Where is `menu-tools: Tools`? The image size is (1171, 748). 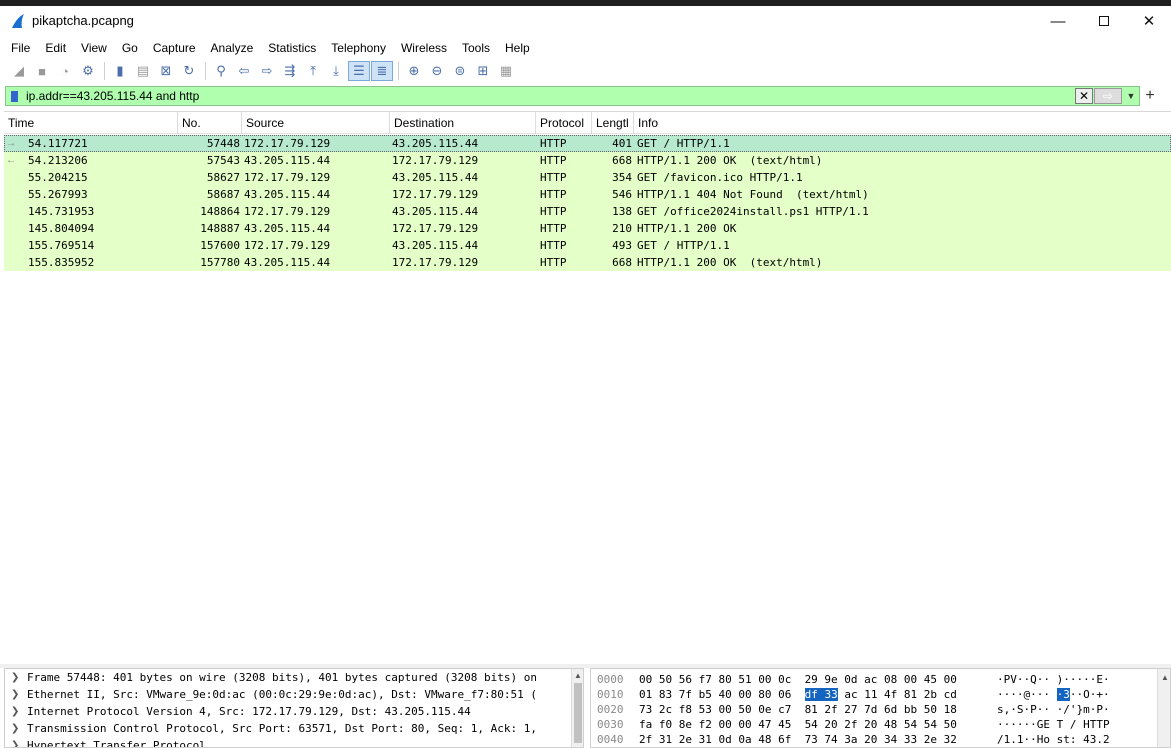 menu-tools: Tools is located at coordinates (475, 48).